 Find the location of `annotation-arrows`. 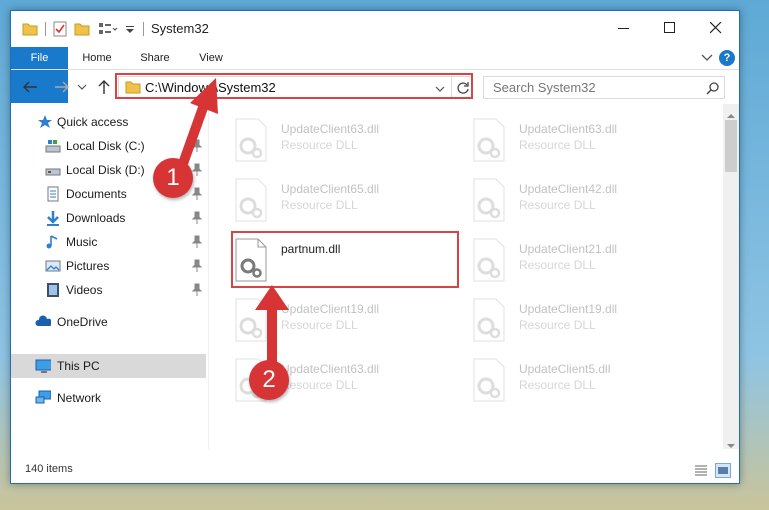

annotation-arrows is located at coordinates (232, 227).